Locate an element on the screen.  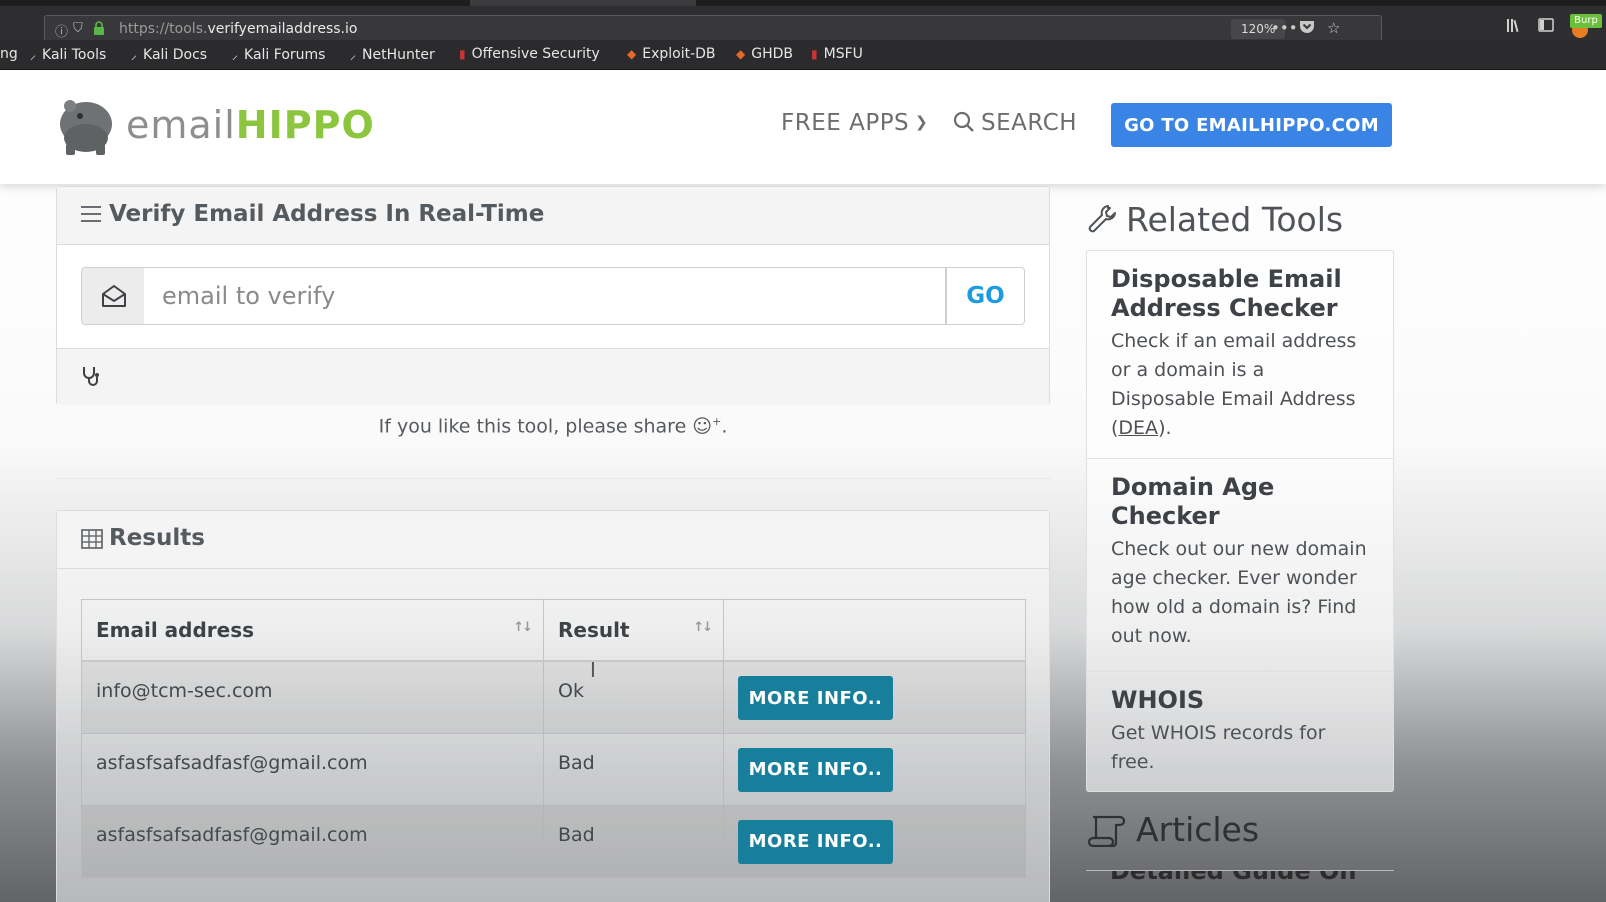
email-cell: asfasfsafsadfasf@gmail.com is located at coordinates (312, 841).